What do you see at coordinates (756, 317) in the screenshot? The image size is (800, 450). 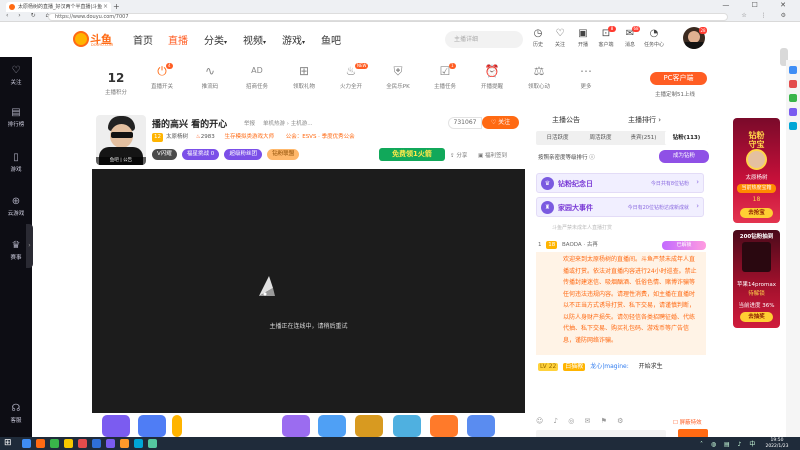 I see `banner-draw-button: 去抽奖` at bounding box center [756, 317].